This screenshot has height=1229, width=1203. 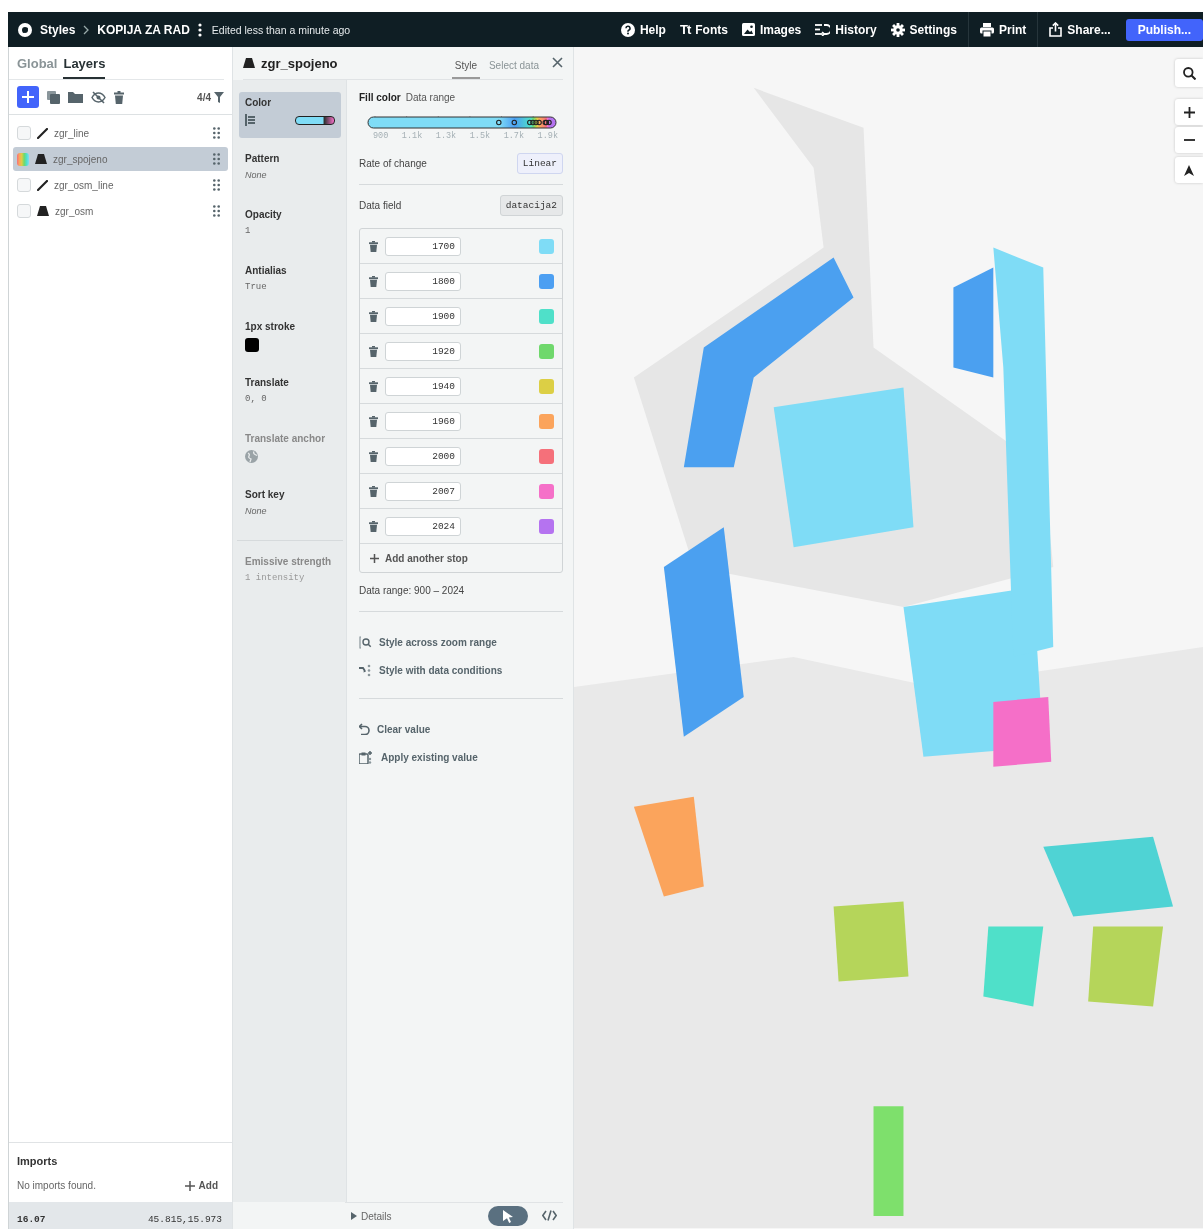 I want to click on layer-item: zgr_line, so click(x=120, y=133).